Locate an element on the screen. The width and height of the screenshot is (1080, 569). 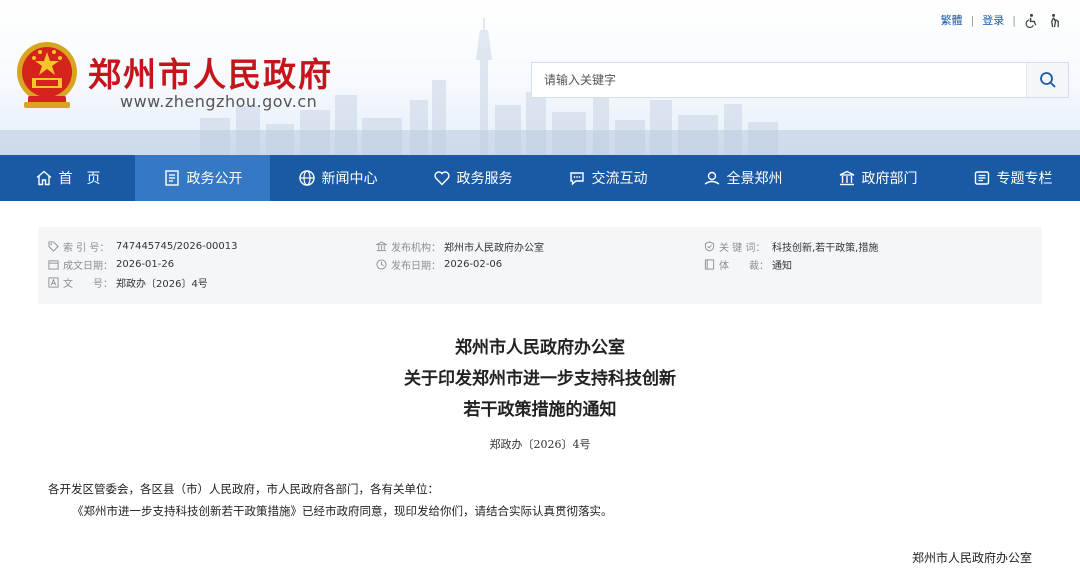
nav-item-label: 政府部门 is located at coordinates (889, 179).